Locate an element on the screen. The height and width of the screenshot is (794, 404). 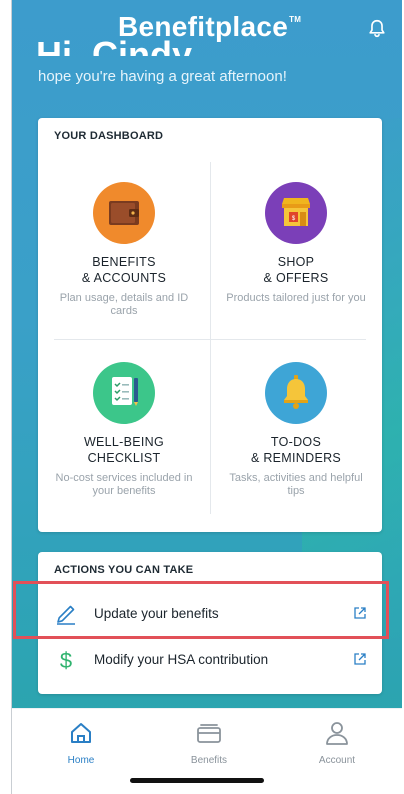
tile-title: SHOP & OFFERS is located at coordinates (296, 270).